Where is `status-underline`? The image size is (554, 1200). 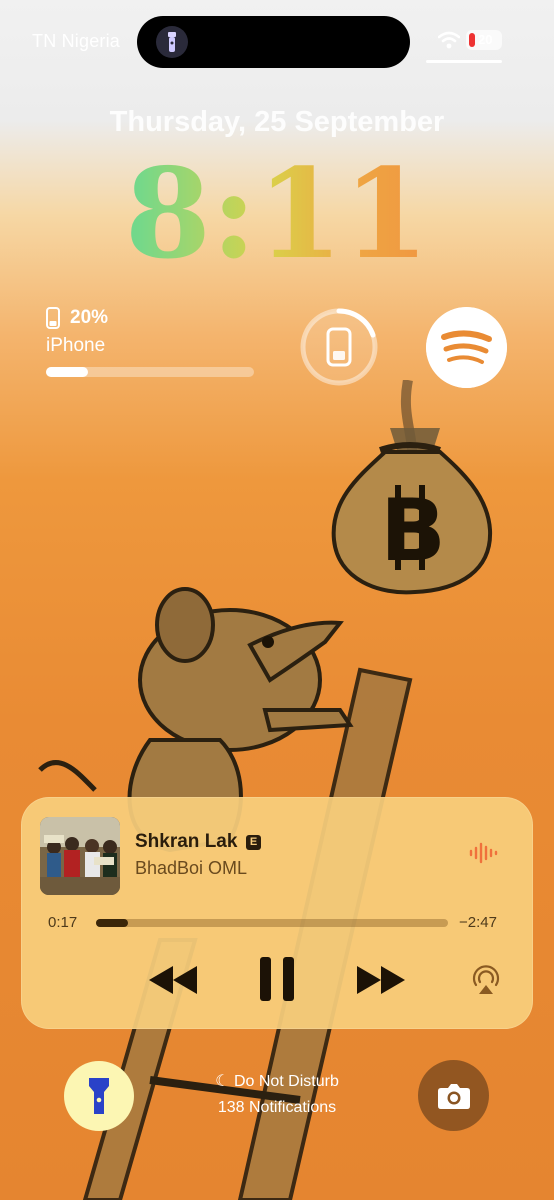 status-underline is located at coordinates (464, 61).